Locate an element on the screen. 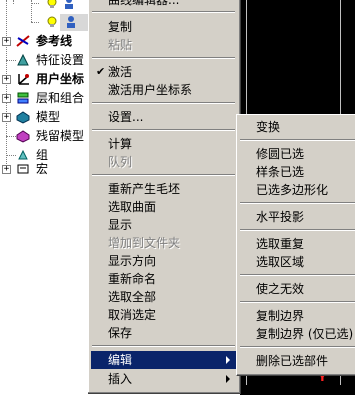  layers-icon is located at coordinates (23, 98).